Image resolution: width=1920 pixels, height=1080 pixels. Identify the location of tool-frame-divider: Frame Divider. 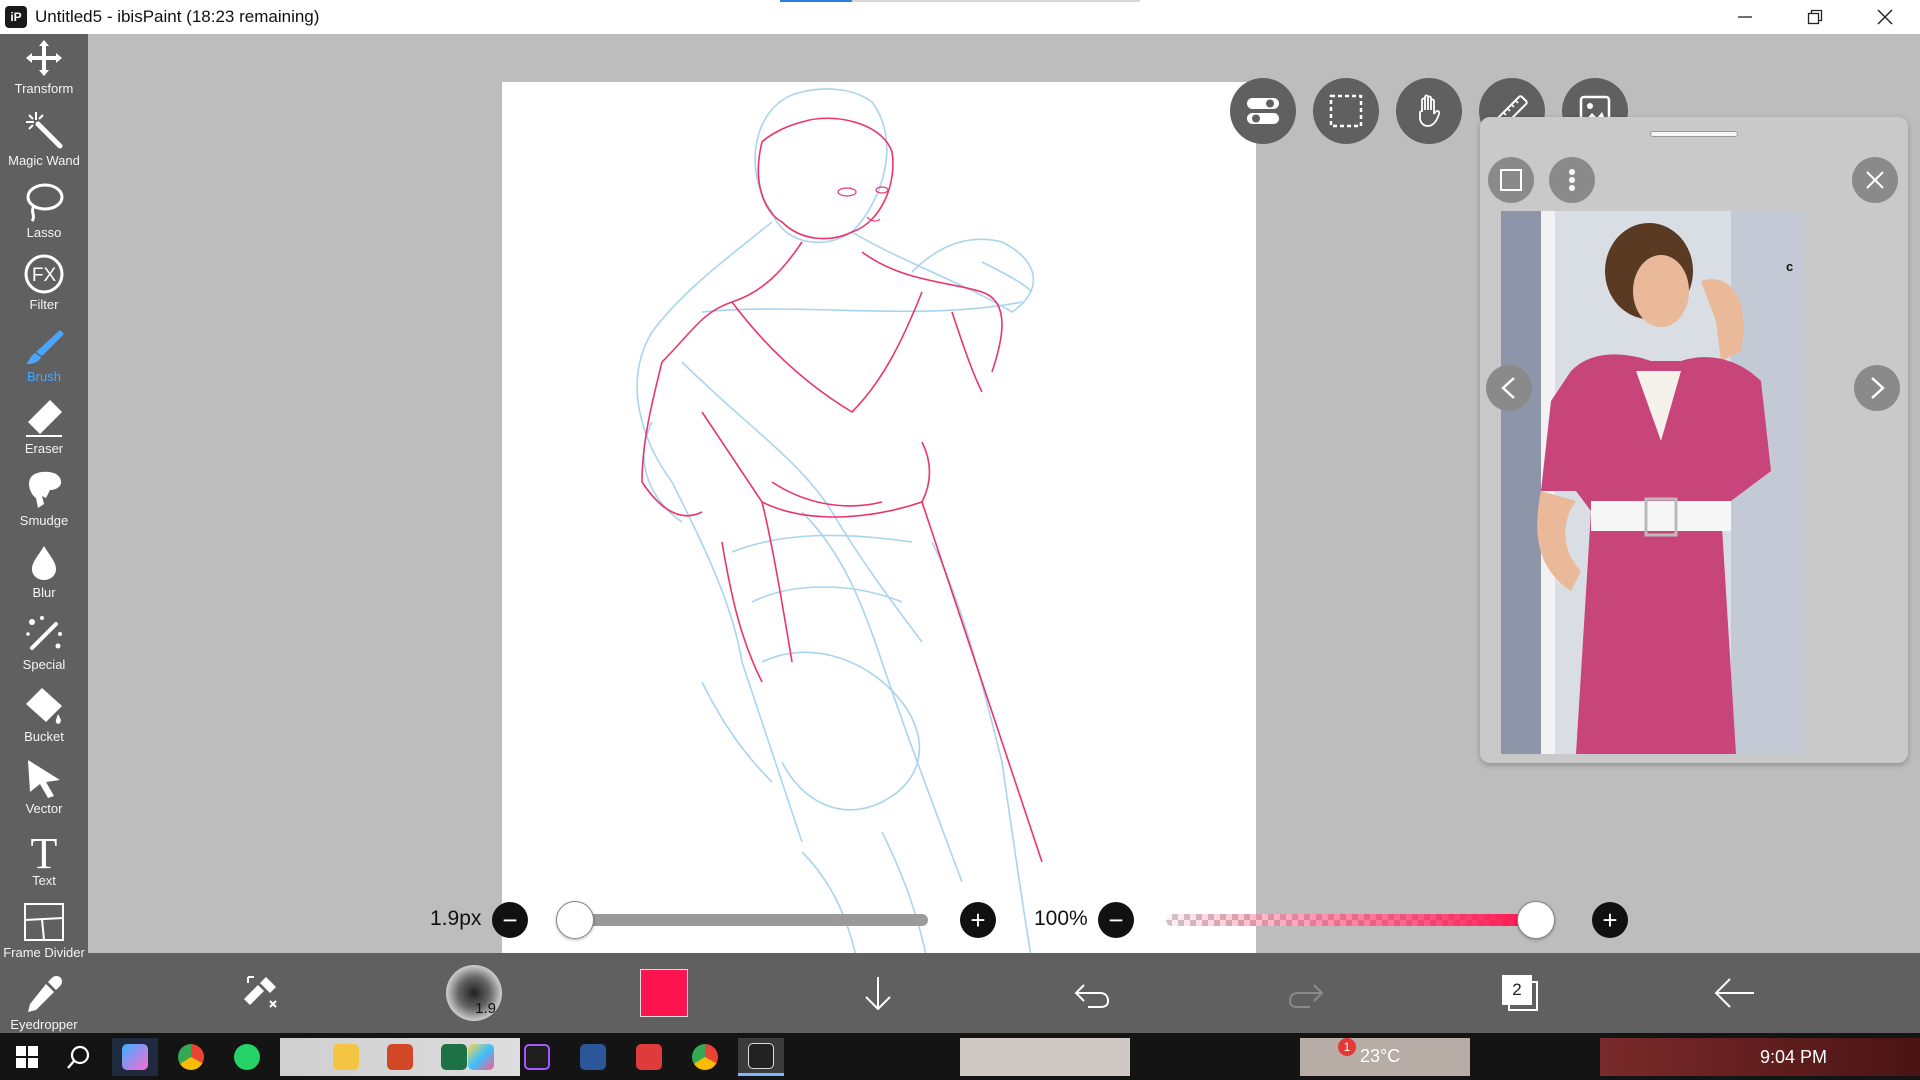
(44, 934).